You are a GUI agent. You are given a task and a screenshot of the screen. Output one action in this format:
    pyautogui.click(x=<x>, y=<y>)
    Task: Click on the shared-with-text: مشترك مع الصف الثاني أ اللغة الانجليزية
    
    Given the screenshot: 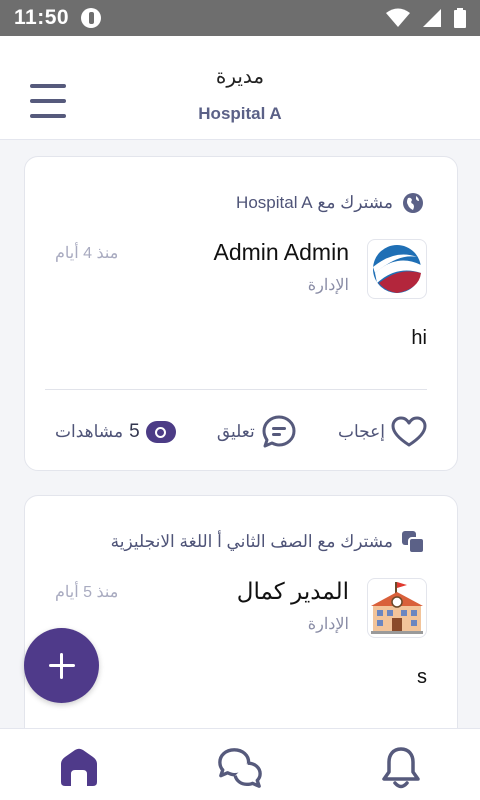 What is the action you would take?
    pyautogui.click(x=251, y=541)
    